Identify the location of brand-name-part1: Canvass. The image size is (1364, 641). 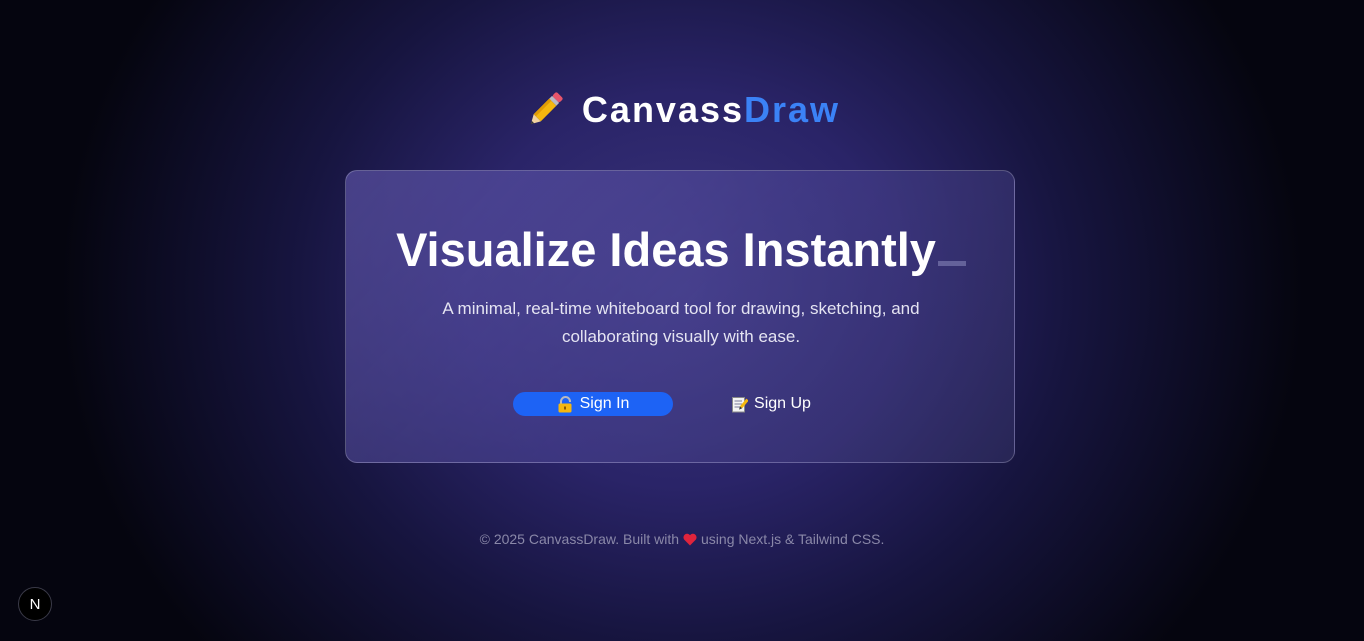
(663, 109).